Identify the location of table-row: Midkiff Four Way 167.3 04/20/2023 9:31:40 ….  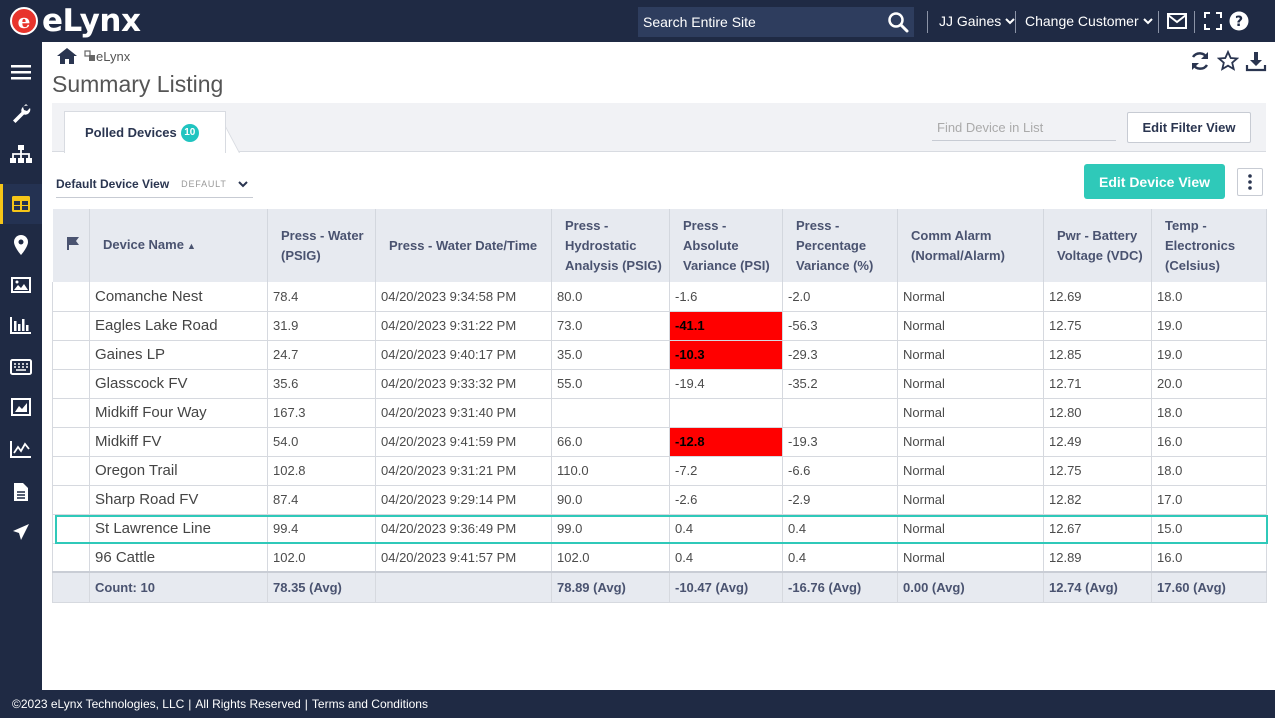
(659, 413).